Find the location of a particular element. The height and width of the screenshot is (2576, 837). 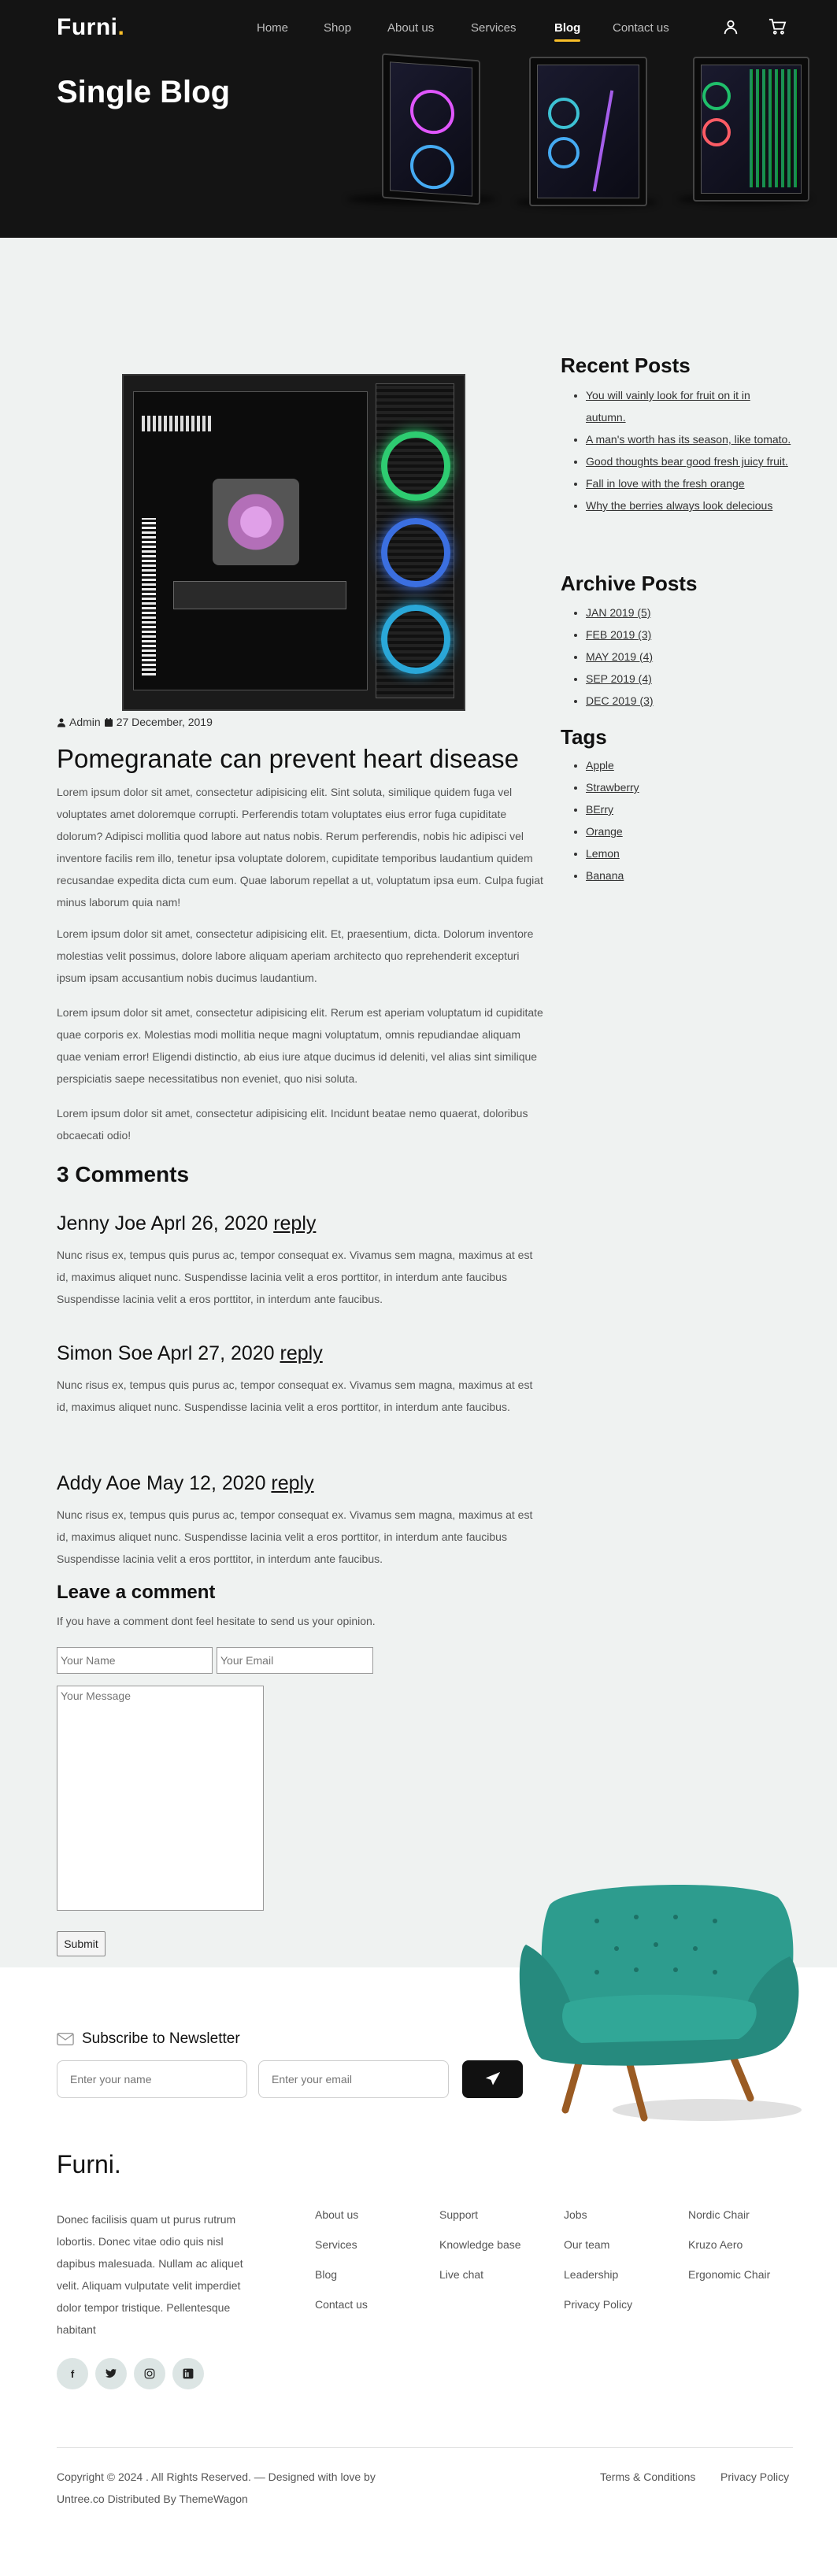

list-item: FEB 2019 (3) is located at coordinates (620, 635).